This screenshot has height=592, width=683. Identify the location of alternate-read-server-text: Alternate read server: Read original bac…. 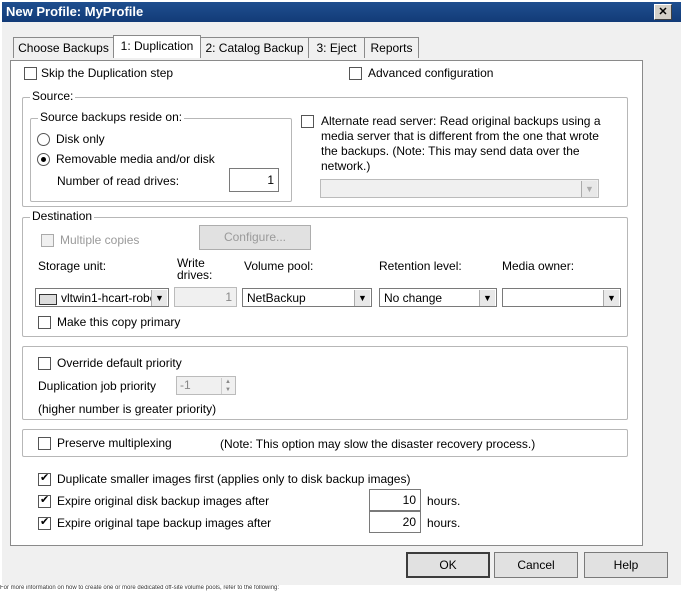
(461, 143).